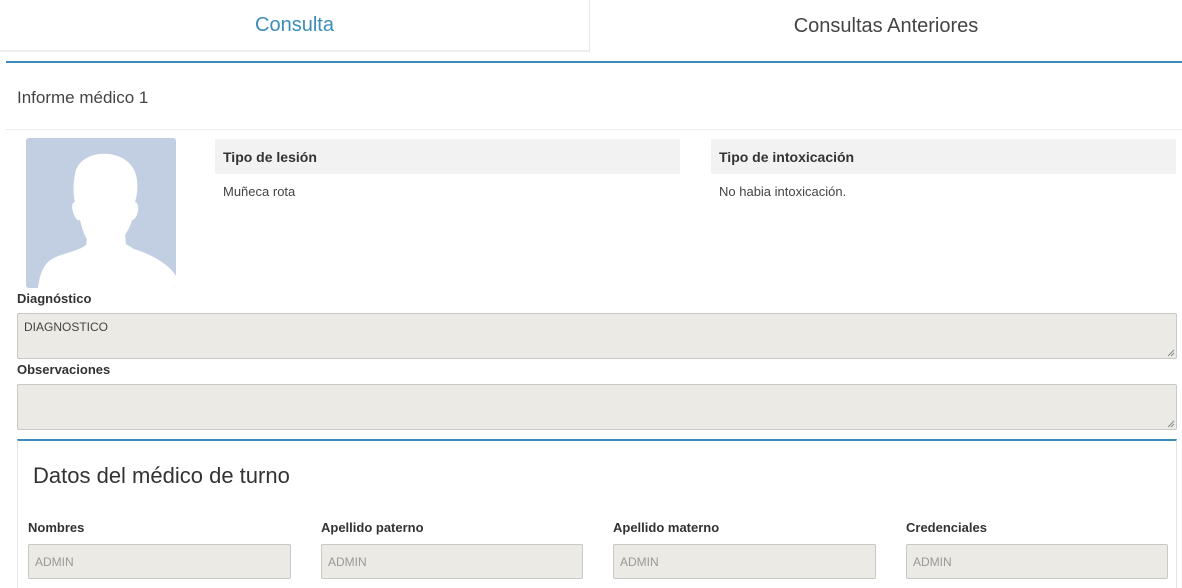  Describe the element at coordinates (64, 369) in the screenshot. I see `observaciones-label: Observaciones` at that location.